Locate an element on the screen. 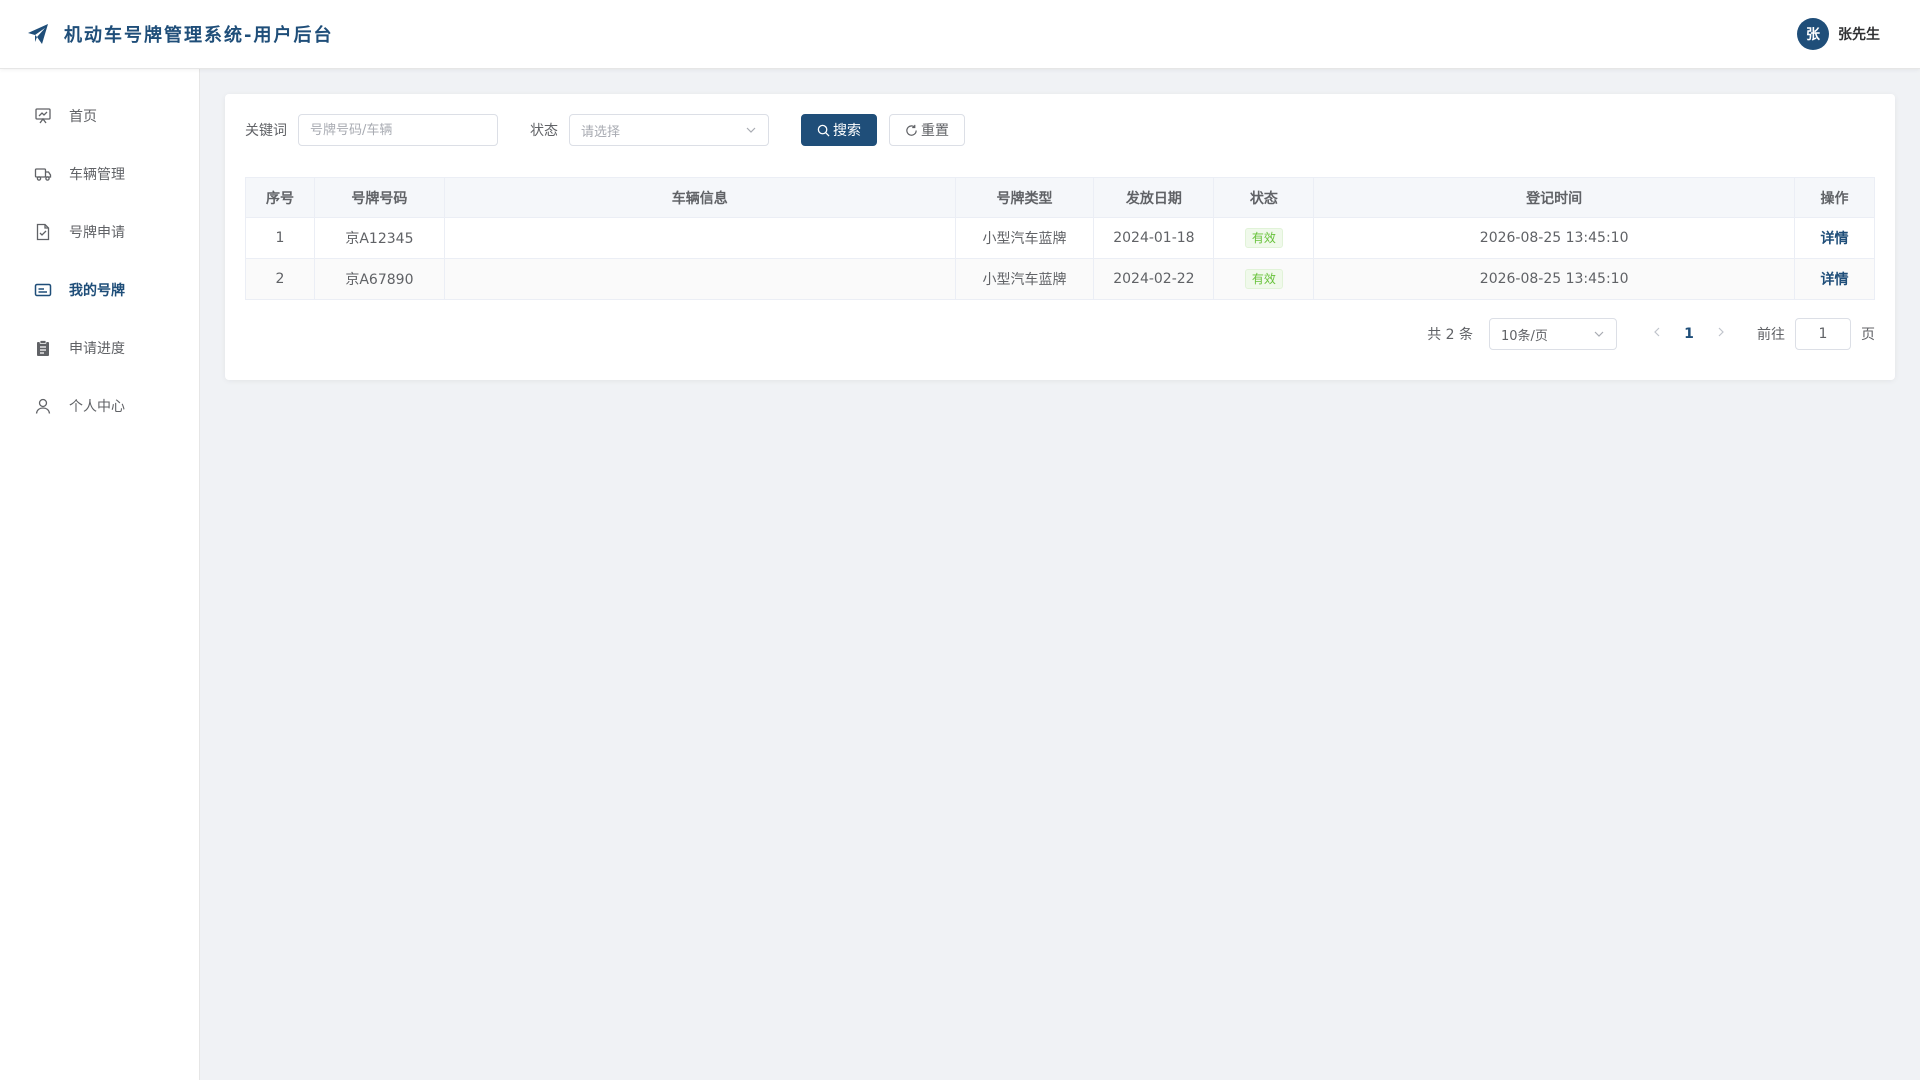 The image size is (1920, 1080). cell-date: 2024-02-22 is located at coordinates (1154, 279).